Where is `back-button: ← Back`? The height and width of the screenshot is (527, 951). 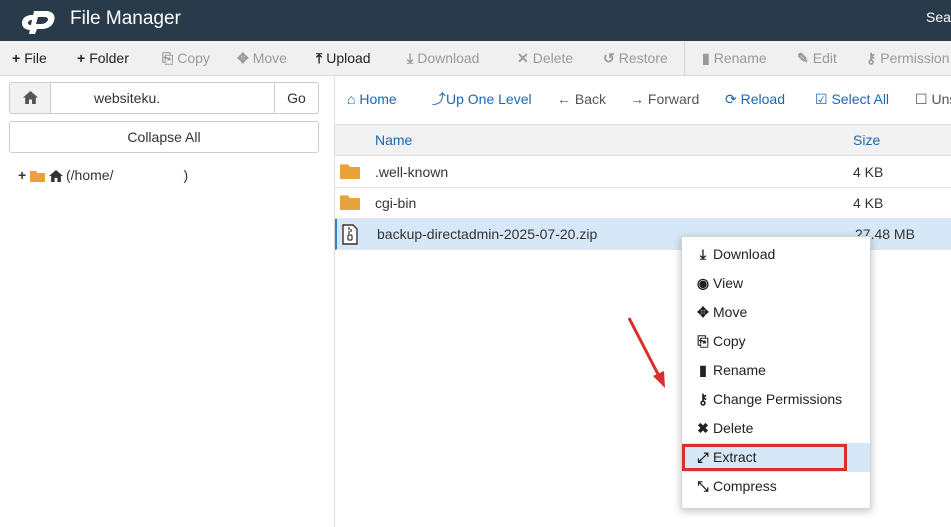 back-button: ← Back is located at coordinates (581, 99).